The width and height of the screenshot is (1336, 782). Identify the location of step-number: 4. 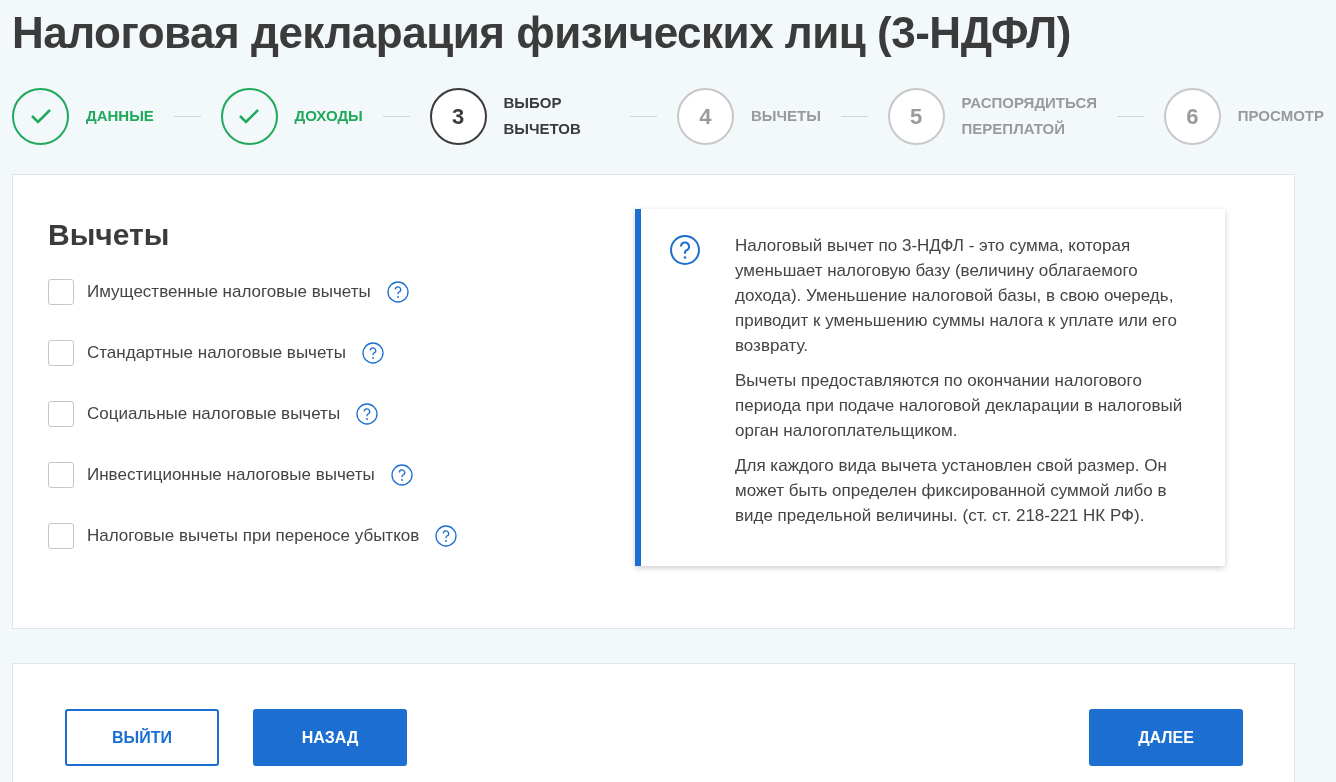
(705, 116).